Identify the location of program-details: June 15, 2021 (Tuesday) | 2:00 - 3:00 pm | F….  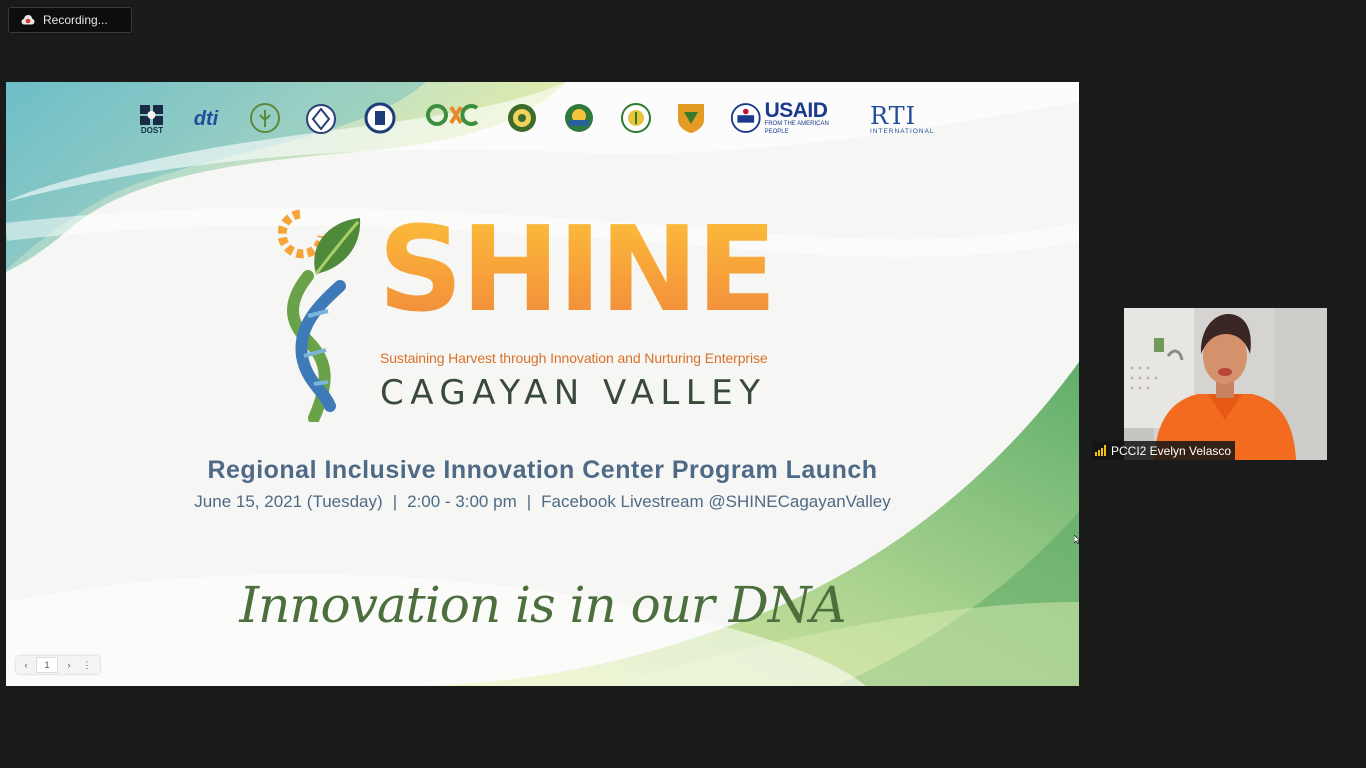
(542, 502).